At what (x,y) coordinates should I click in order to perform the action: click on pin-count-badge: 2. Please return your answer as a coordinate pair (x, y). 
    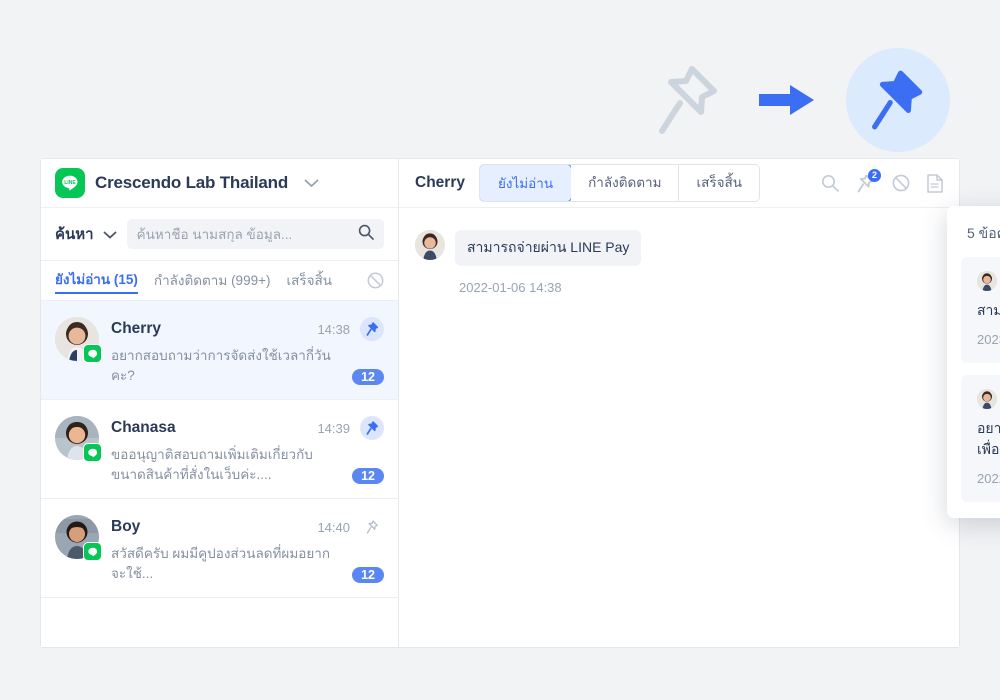
    Looking at the image, I should click on (874, 175).